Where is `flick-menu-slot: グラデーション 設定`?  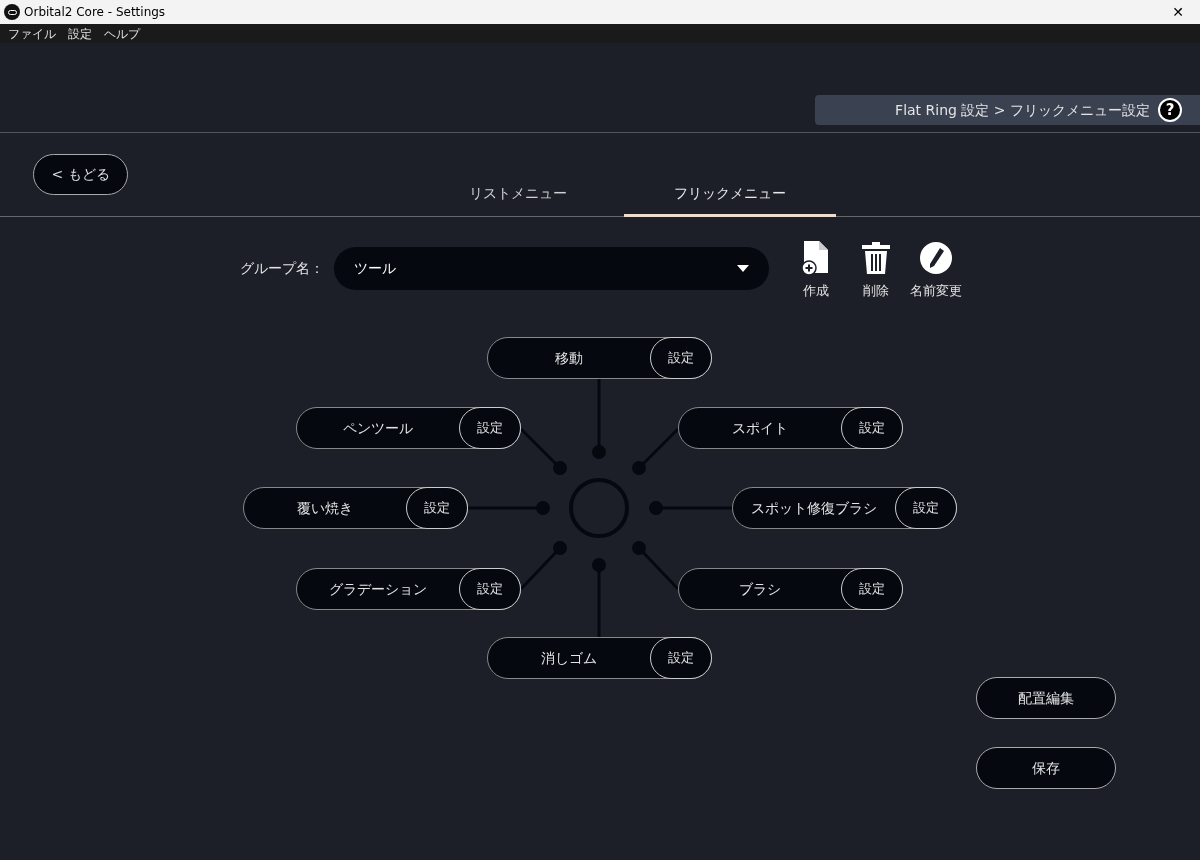 flick-menu-slot: グラデーション 設定 is located at coordinates (408, 589).